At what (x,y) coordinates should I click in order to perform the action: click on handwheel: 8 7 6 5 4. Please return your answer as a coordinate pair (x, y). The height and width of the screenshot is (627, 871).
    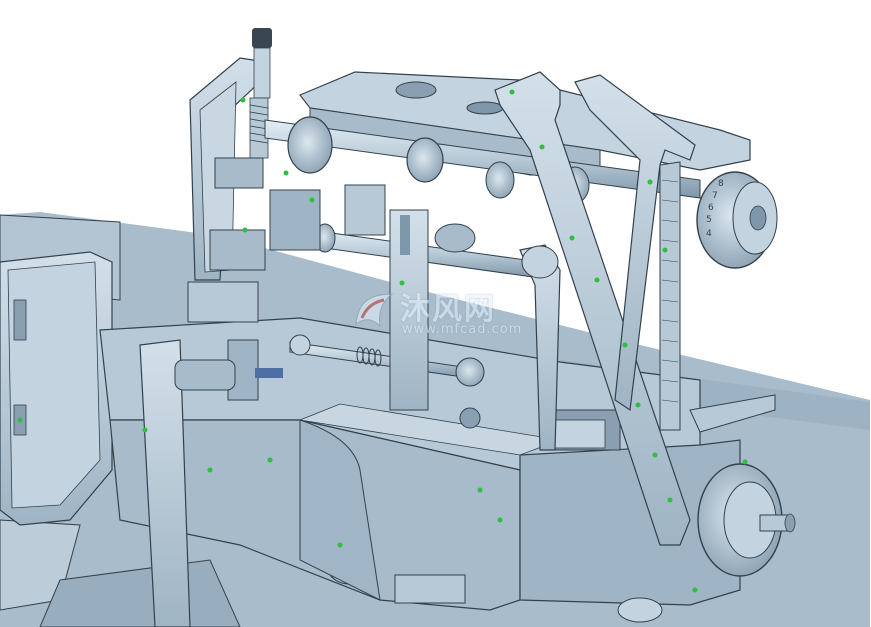
    Looking at the image, I should click on (737, 220).